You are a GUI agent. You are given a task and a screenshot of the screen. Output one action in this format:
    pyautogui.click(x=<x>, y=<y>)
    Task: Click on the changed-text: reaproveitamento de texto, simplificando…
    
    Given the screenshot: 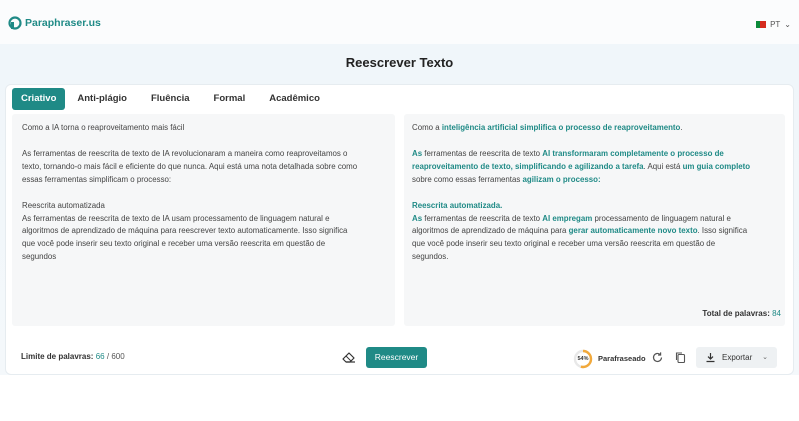 What is the action you would take?
    pyautogui.click(x=528, y=166)
    